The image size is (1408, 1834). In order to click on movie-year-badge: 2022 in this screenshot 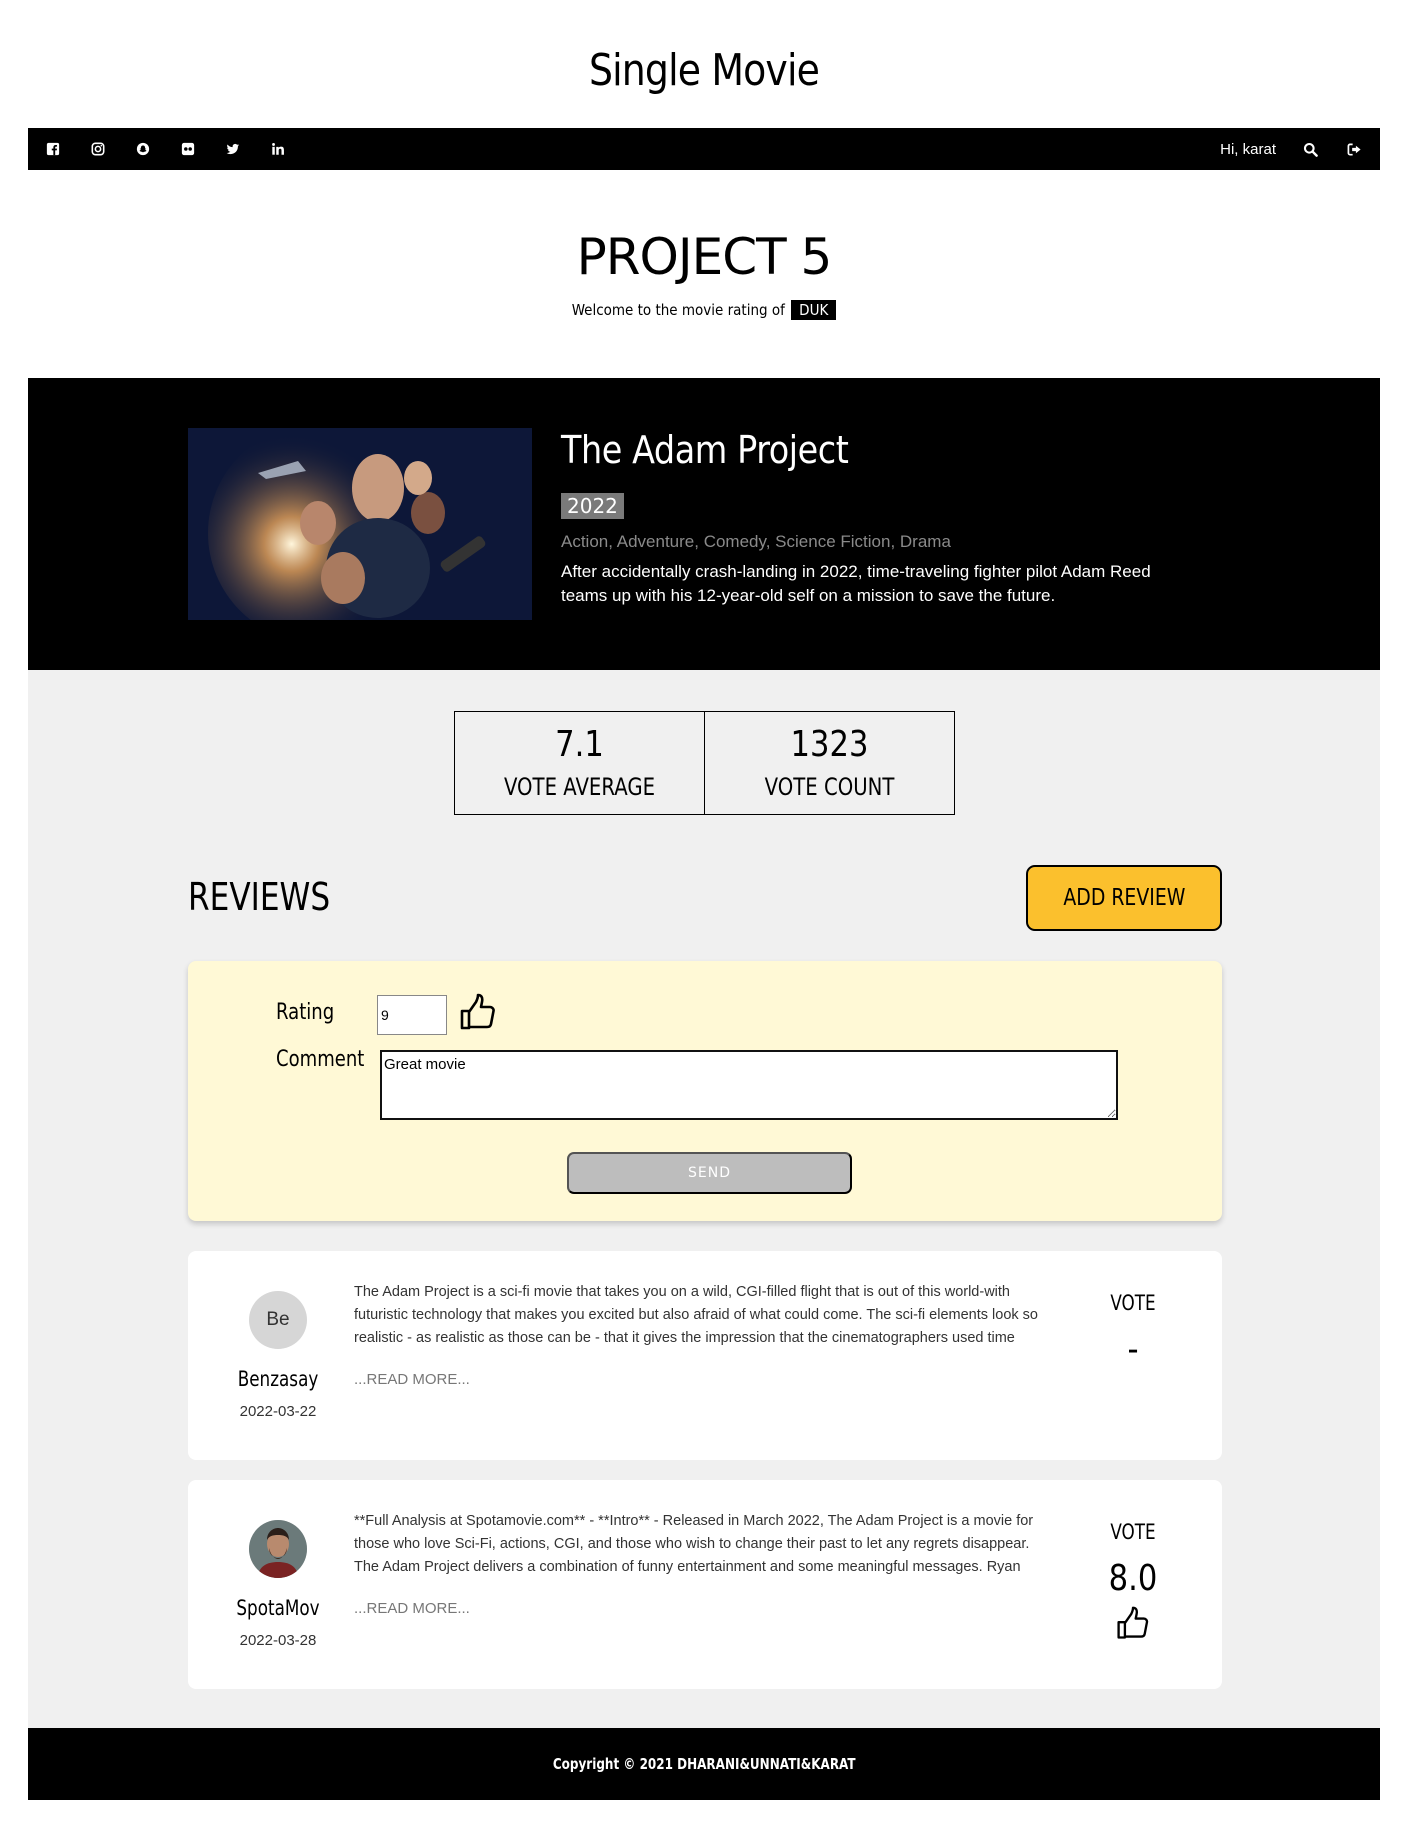, I will do `click(592, 506)`.